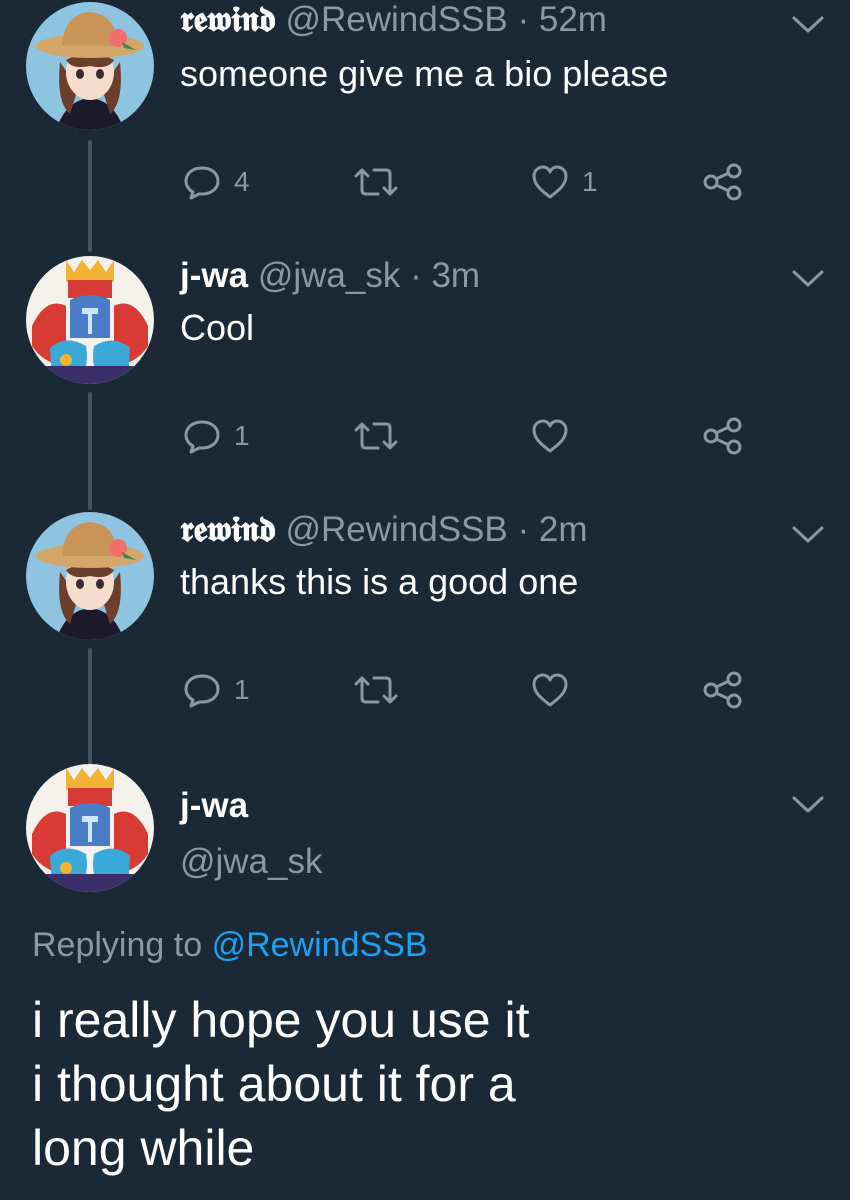  I want to click on reply-button: 4, so click(216, 182).